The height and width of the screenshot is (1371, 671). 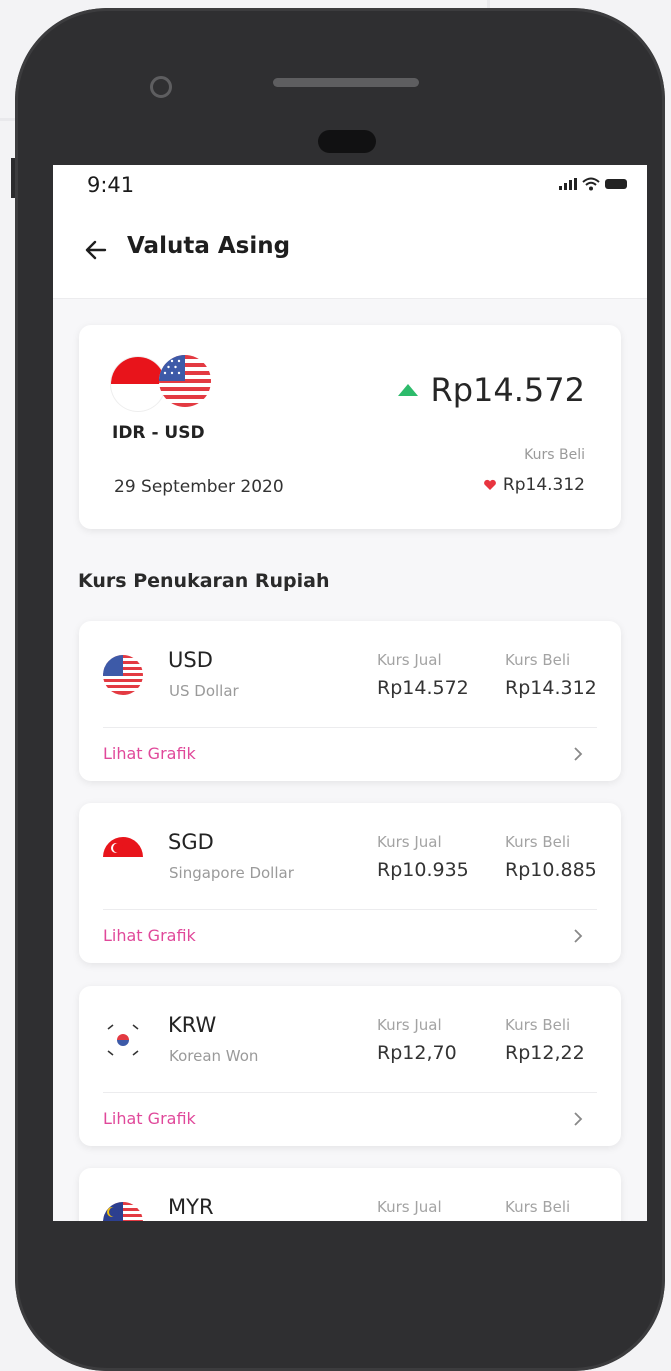 What do you see at coordinates (199, 487) in the screenshot?
I see `rate-date: 29 September 2020` at bounding box center [199, 487].